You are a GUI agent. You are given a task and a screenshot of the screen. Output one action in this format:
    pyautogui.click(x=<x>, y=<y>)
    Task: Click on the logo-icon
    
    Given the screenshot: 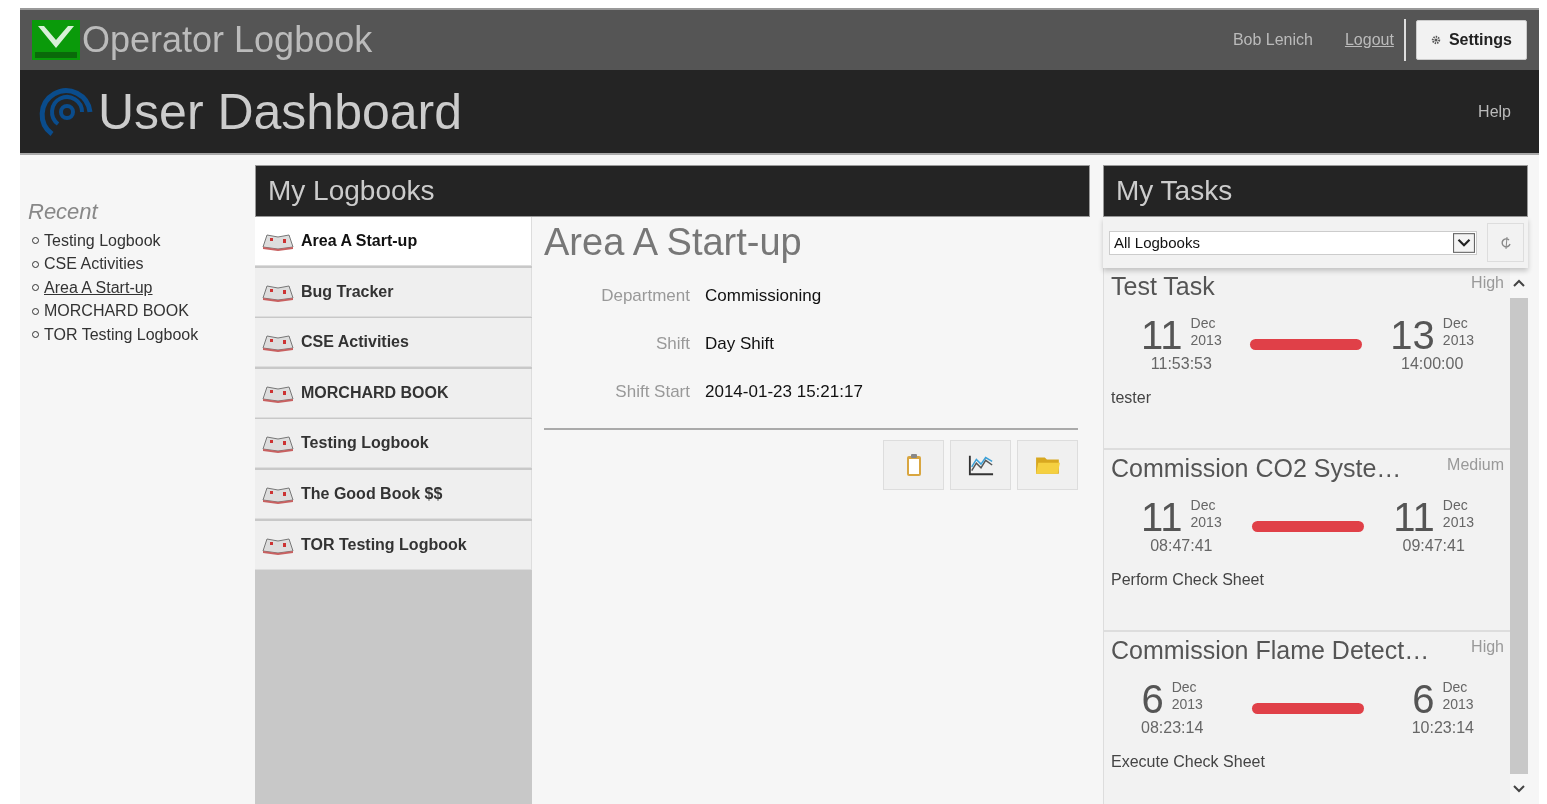 What is the action you would take?
    pyautogui.click(x=56, y=40)
    